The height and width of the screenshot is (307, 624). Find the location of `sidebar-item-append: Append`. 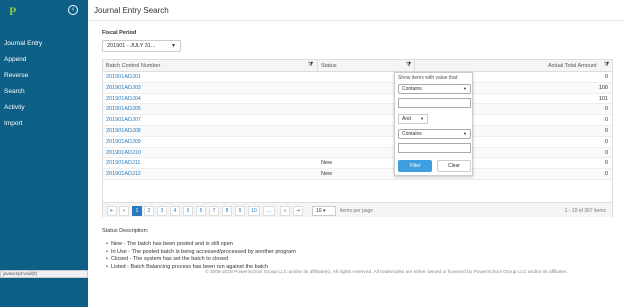

sidebar-item-append: Append is located at coordinates (44, 62).